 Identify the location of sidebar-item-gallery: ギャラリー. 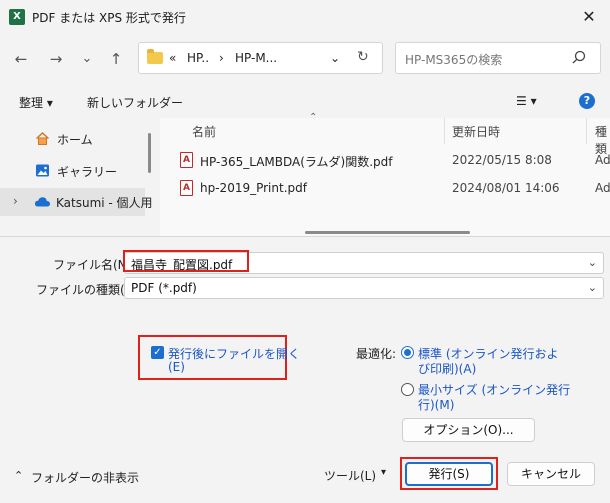
(72, 171).